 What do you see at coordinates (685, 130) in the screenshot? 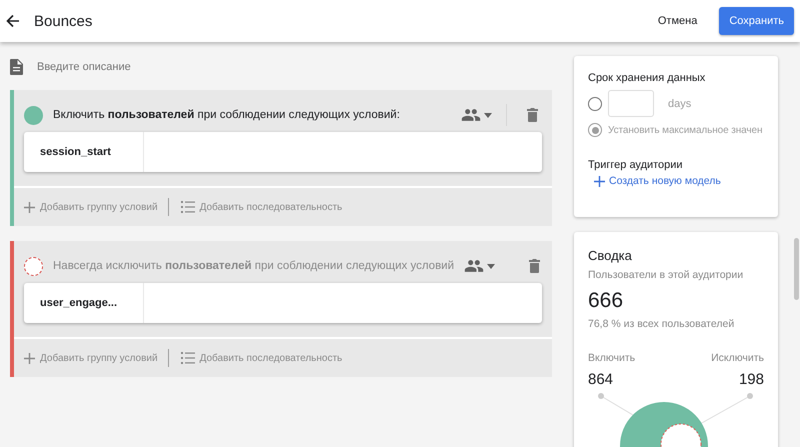
I see `option-label: Установить максимальное значен` at bounding box center [685, 130].